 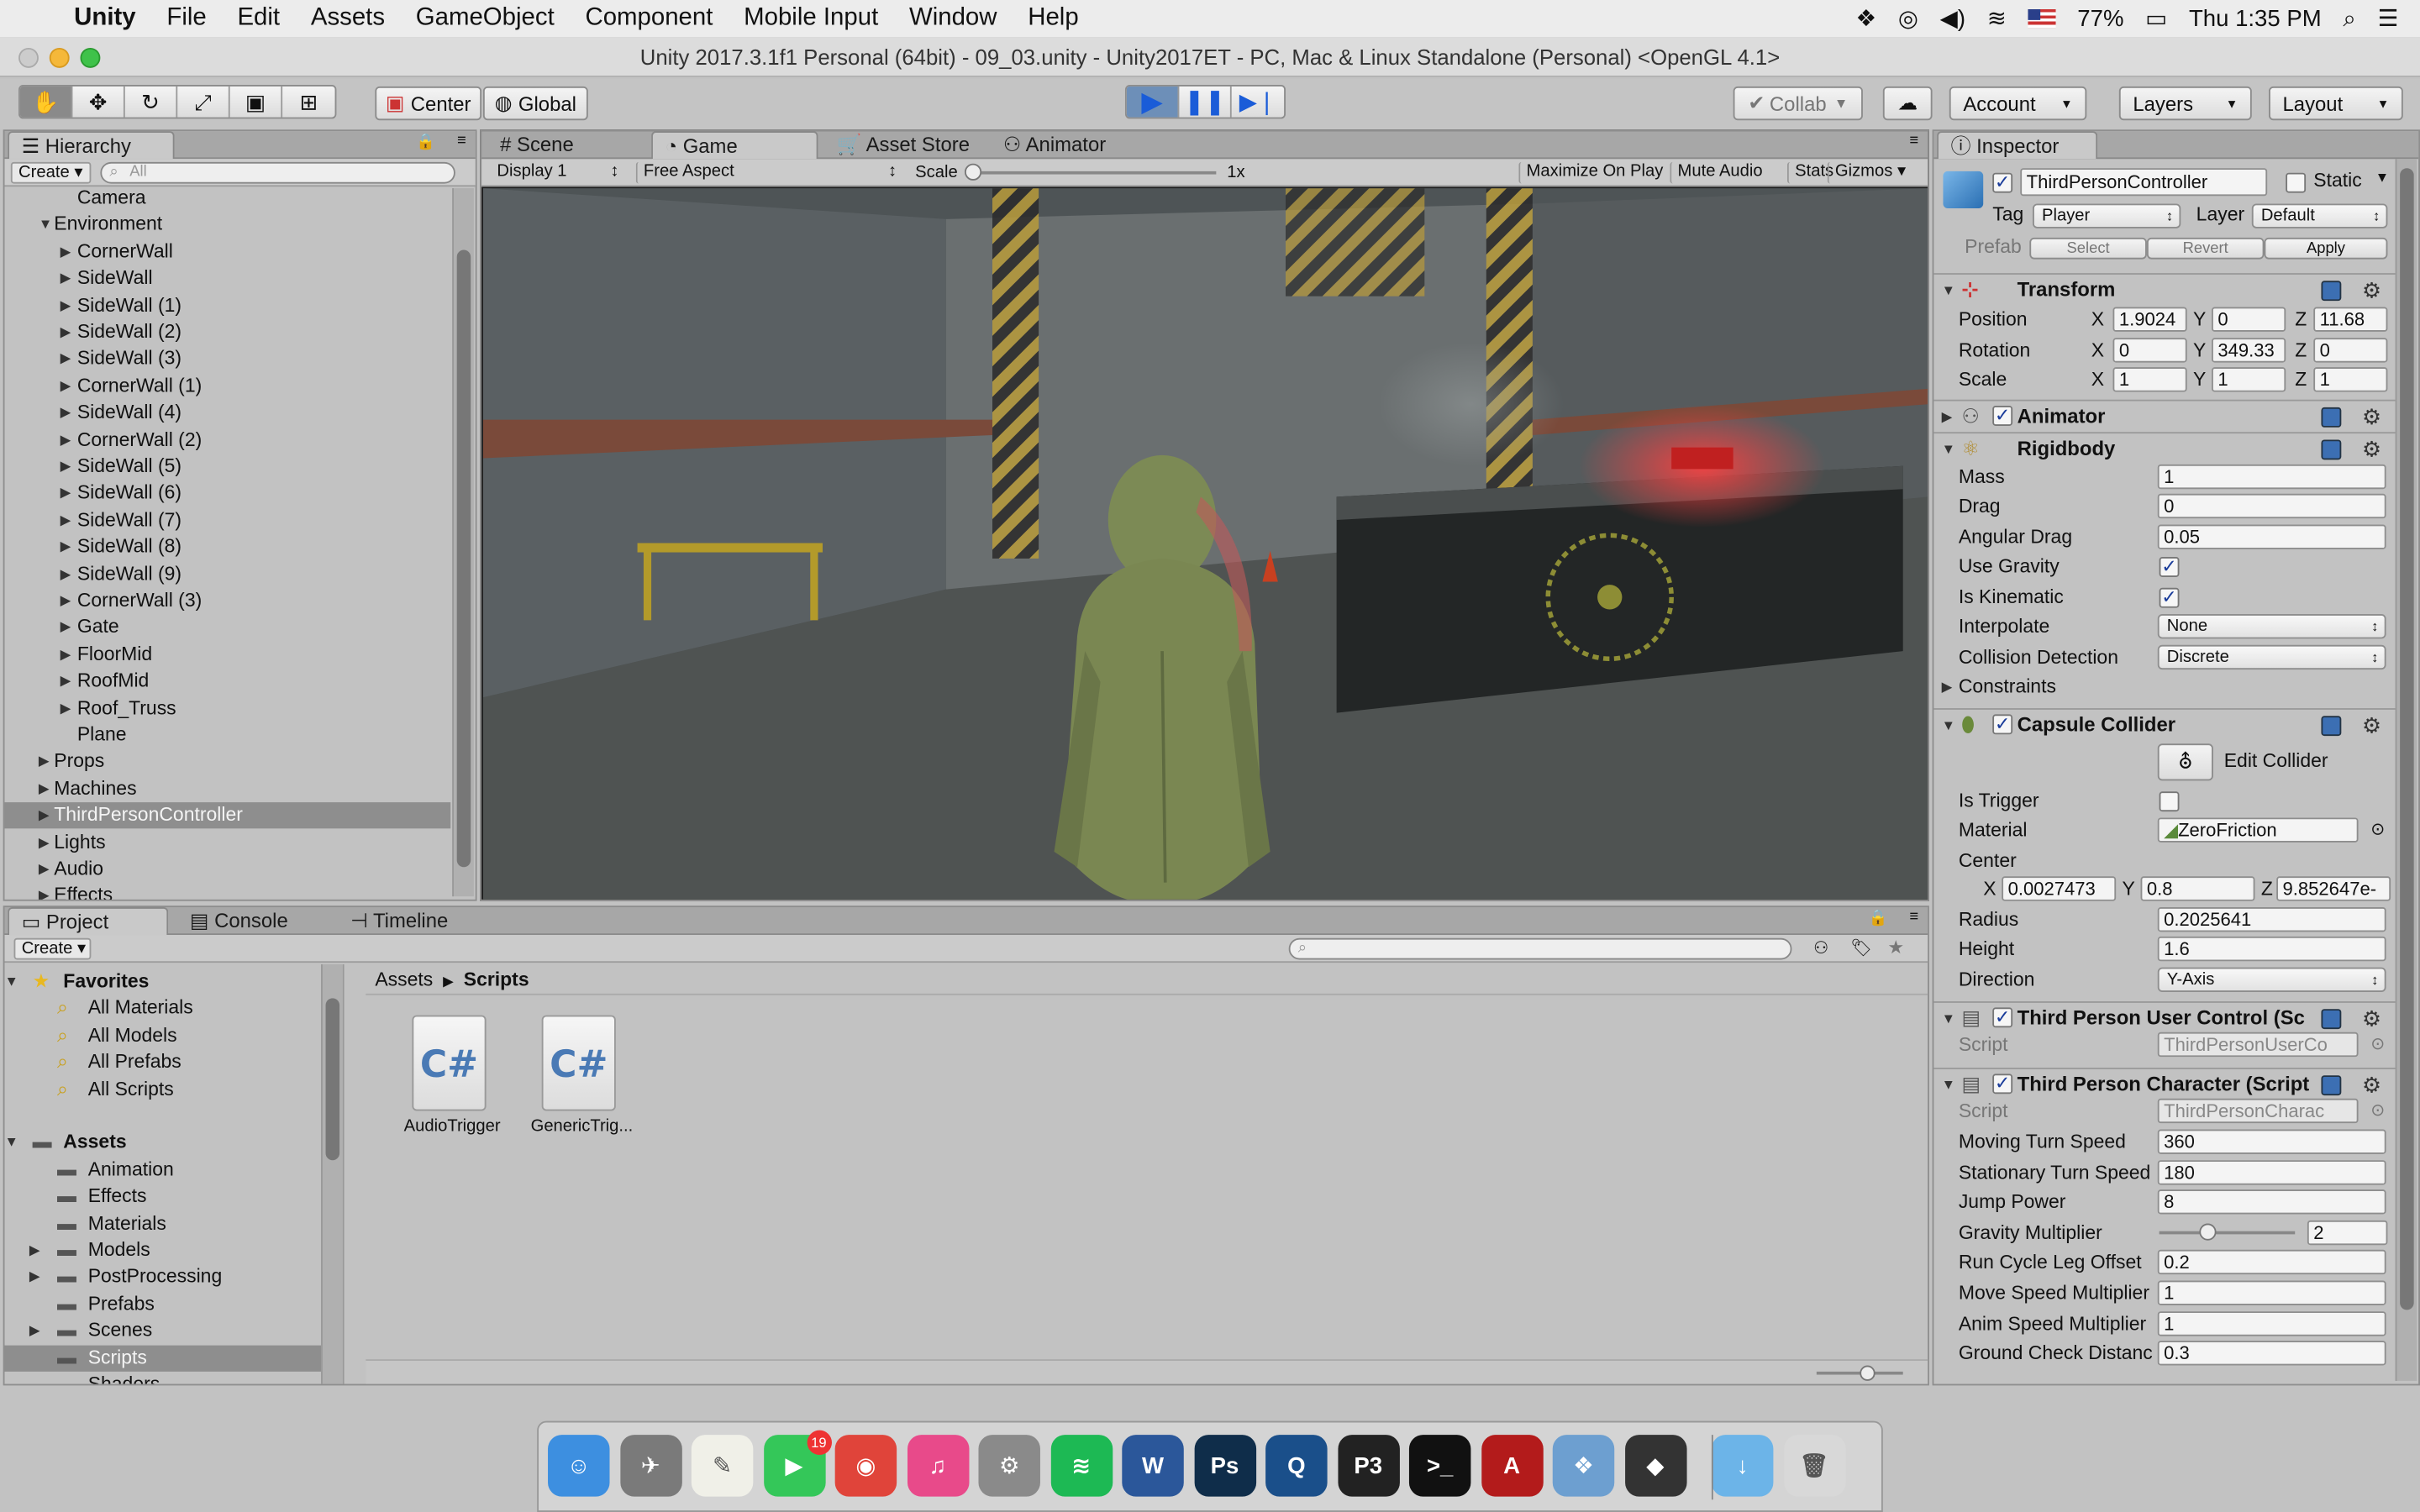 I want to click on system-preferences-icon: ⚙, so click(x=1009, y=1466).